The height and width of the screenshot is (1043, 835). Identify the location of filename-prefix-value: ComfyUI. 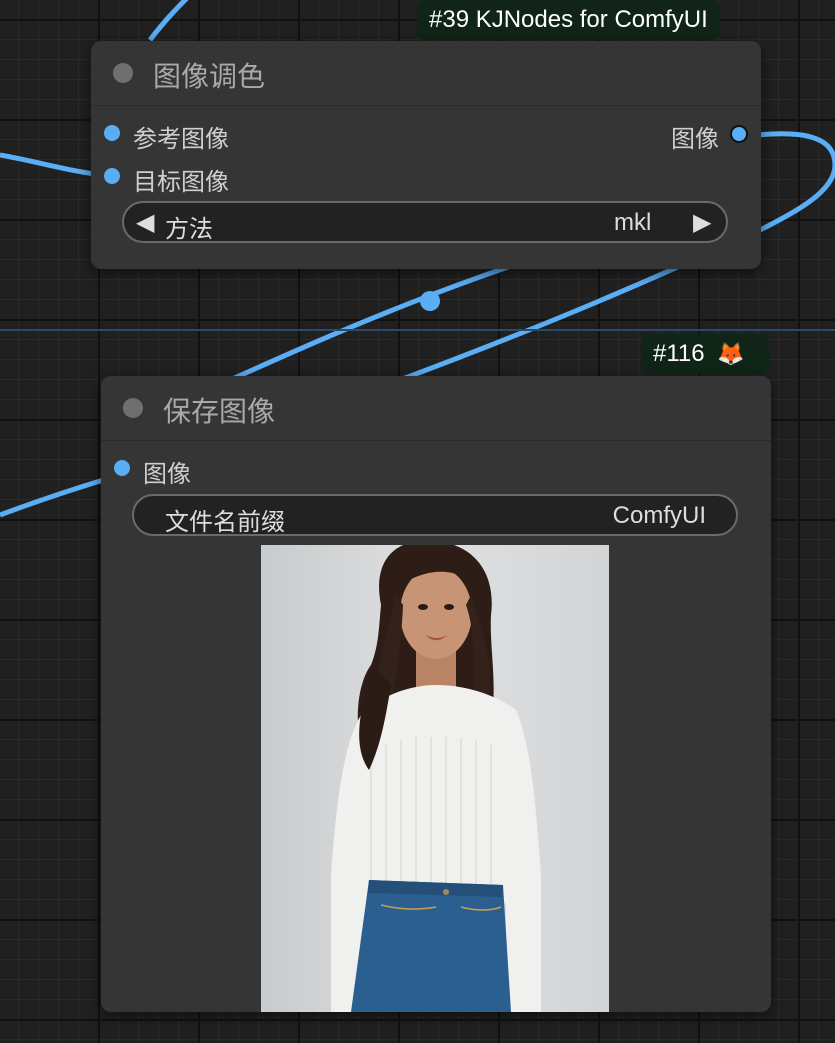
(659, 515).